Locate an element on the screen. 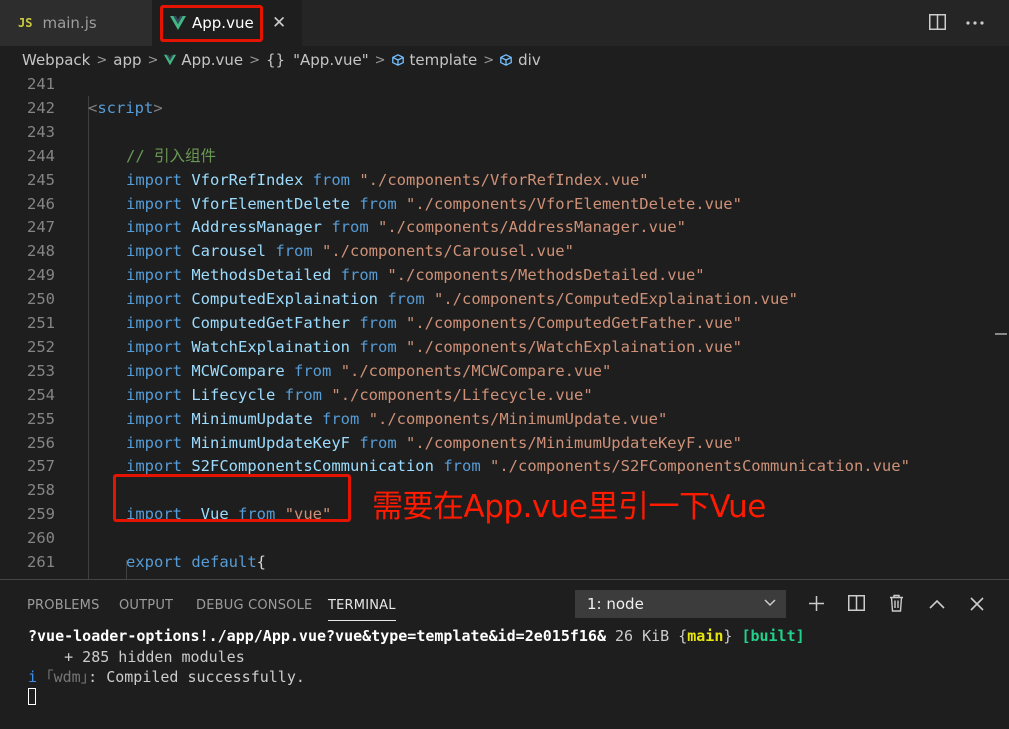 This screenshot has height=729, width=1009. code-text: // 引入组件 is located at coordinates (171, 155).